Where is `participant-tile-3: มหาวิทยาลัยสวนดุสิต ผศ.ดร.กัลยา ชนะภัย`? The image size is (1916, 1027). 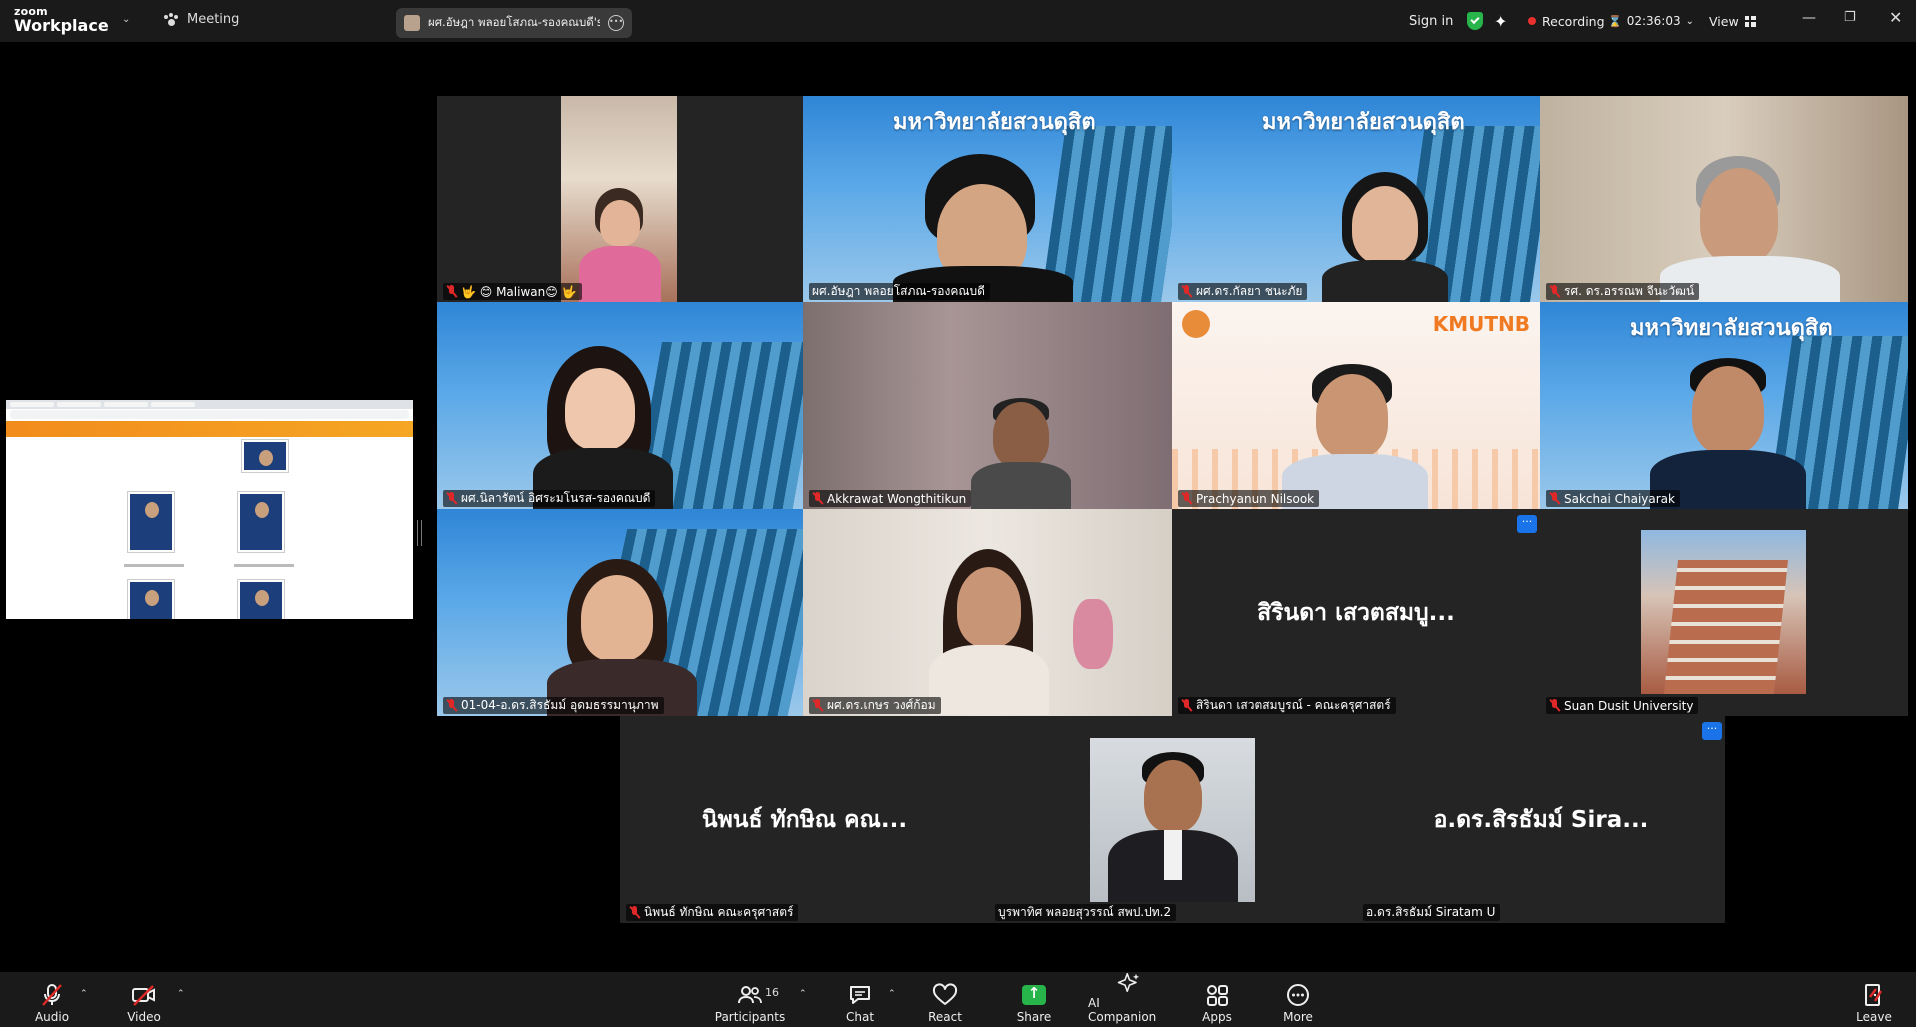
participant-tile-3: มหาวิทยาลัยสวนดุสิต ผศ.ดร.กัลยา ชนะภัย is located at coordinates (1356, 199).